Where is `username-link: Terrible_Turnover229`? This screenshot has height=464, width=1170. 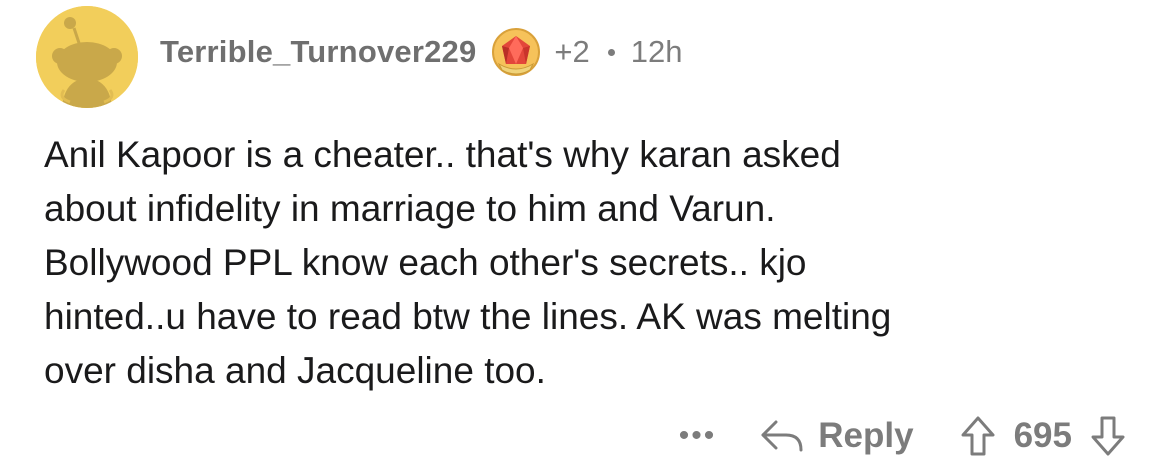 username-link: Terrible_Turnover229 is located at coordinates (318, 52).